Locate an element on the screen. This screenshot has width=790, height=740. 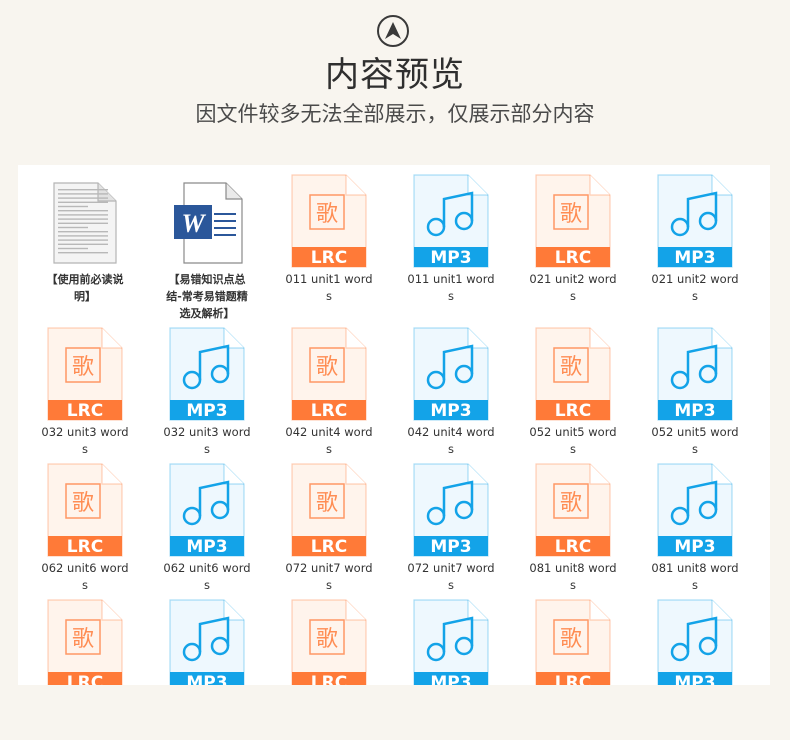
text-document-icon is located at coordinates (85, 223).